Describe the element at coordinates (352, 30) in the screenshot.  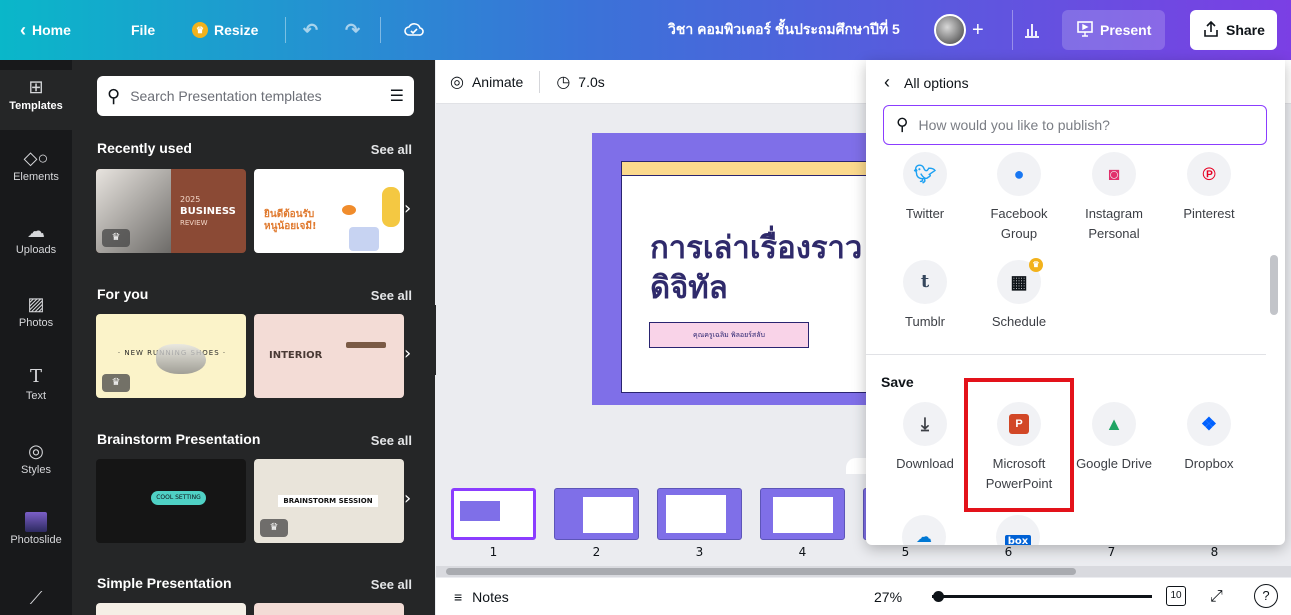
I see `redo-icon: ↷` at that location.